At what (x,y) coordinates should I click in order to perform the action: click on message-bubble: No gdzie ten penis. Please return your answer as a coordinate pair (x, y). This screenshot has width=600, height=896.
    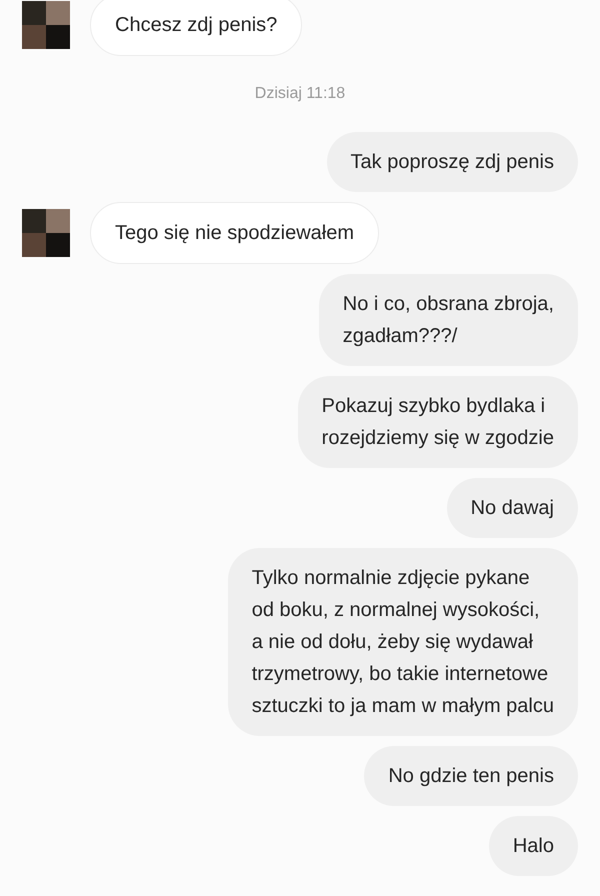
    Looking at the image, I should click on (471, 776).